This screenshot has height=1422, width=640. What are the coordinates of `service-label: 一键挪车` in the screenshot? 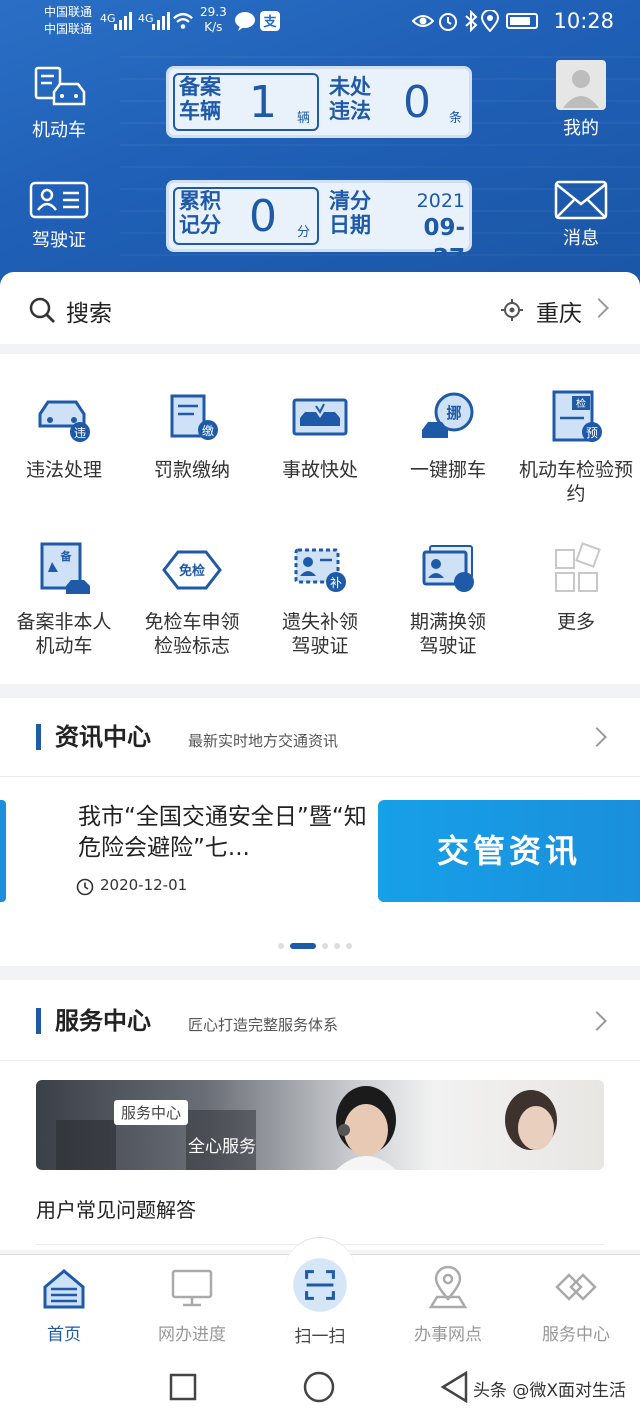 It's located at (447, 470).